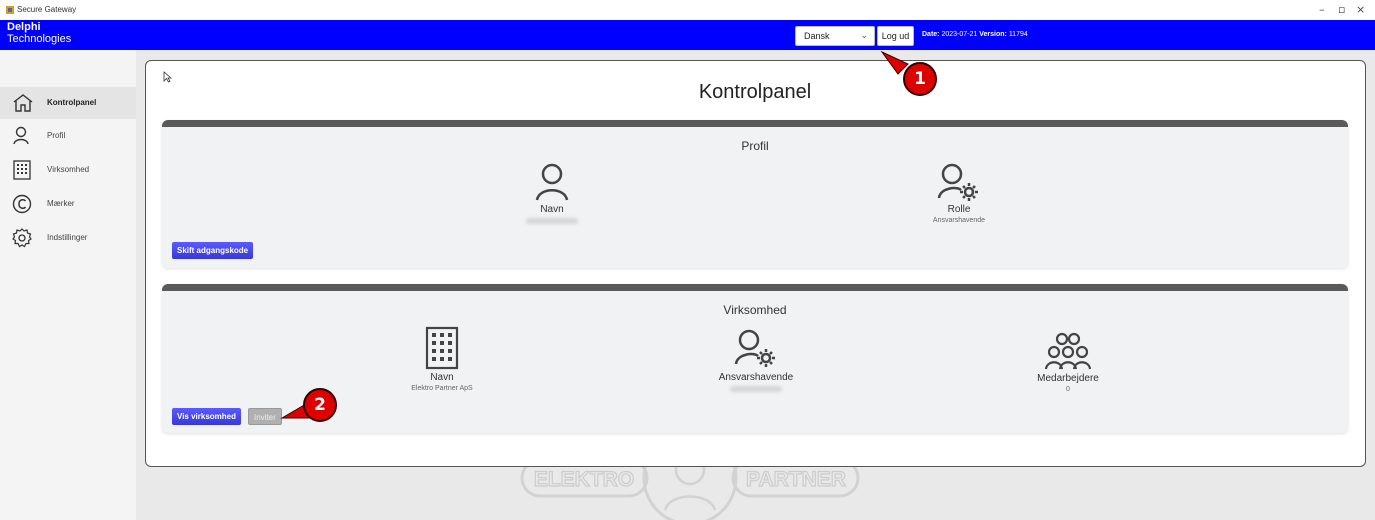 Image resolution: width=1375 pixels, height=520 pixels. What do you see at coordinates (756, 389) in the screenshot?
I see `redacted-responsible` at bounding box center [756, 389].